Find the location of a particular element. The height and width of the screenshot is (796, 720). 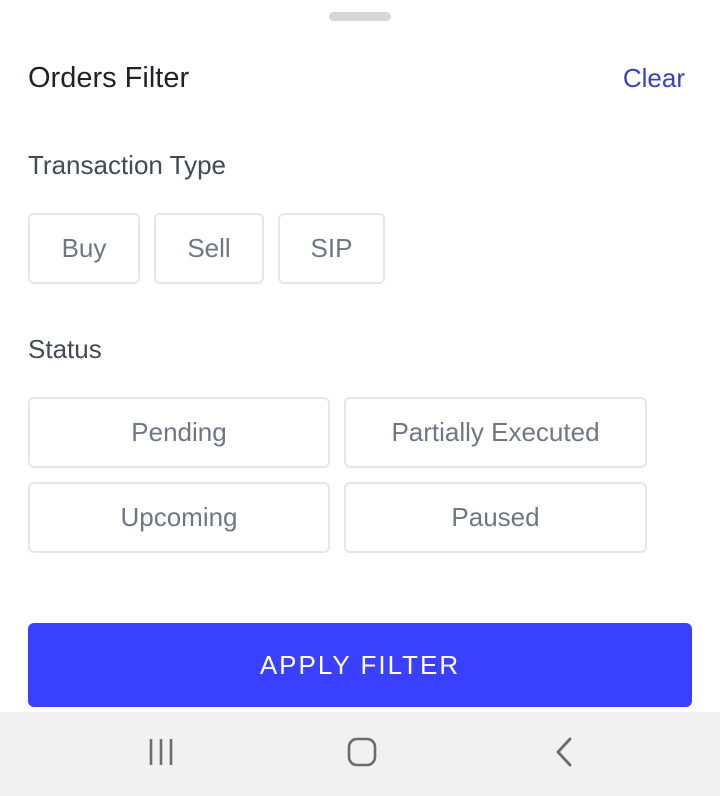

status-chip-partially-executed: Partially Executed is located at coordinates (495, 432).